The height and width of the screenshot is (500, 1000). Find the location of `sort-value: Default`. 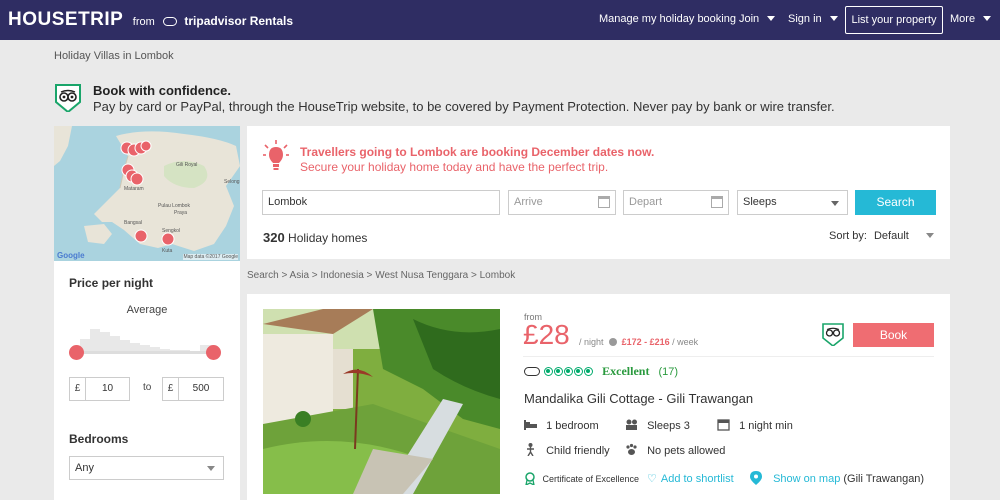

sort-value: Default is located at coordinates (891, 236).